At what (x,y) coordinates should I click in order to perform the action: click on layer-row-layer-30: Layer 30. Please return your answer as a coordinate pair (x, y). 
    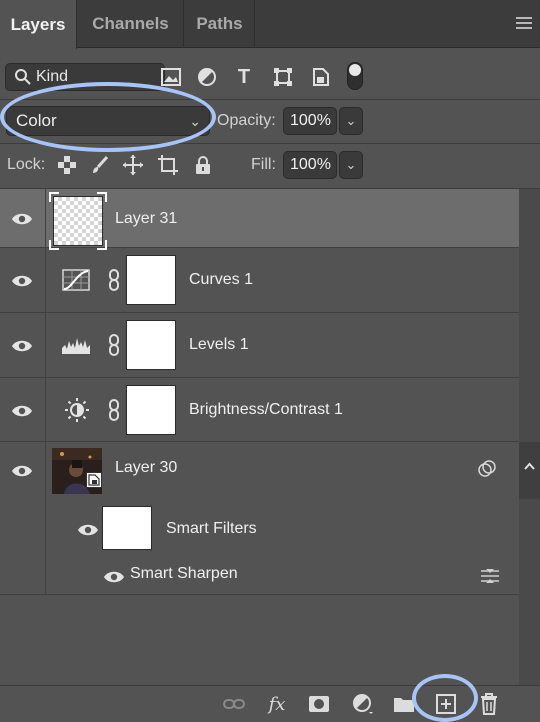
    Looking at the image, I should click on (259, 470).